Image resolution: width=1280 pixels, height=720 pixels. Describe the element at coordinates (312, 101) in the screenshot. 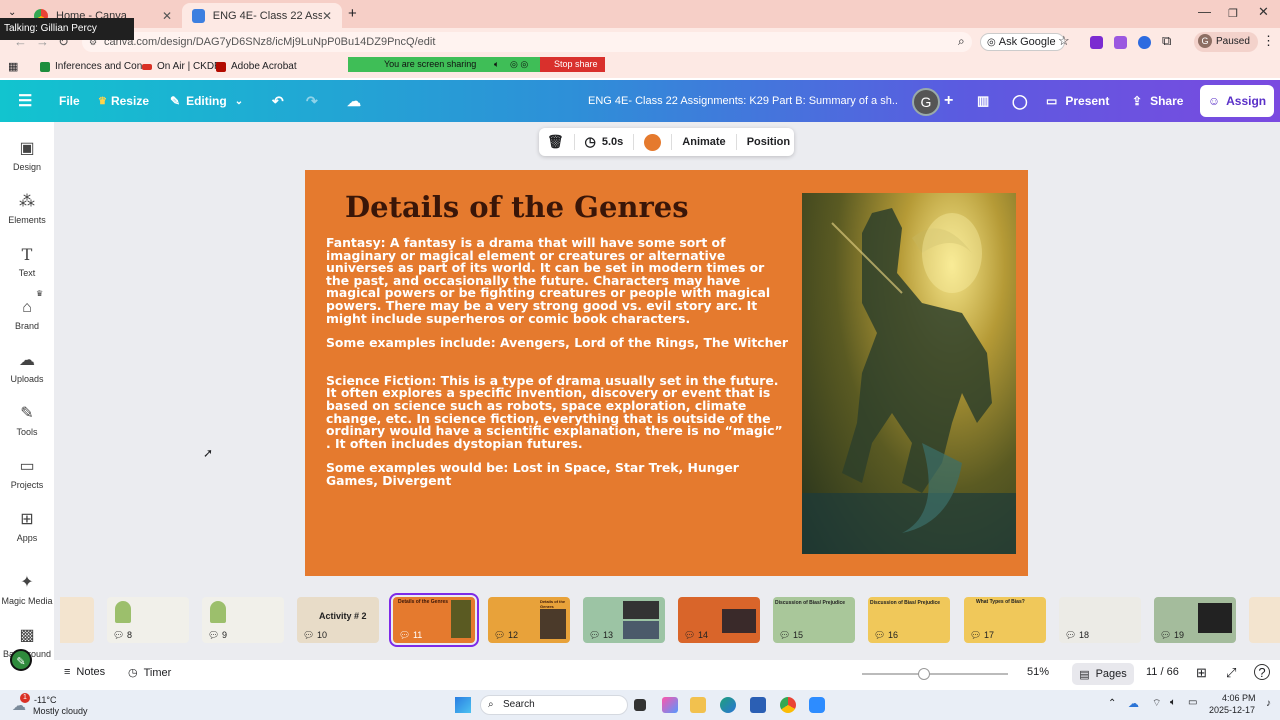

I see `redo-icon: ↷` at that location.